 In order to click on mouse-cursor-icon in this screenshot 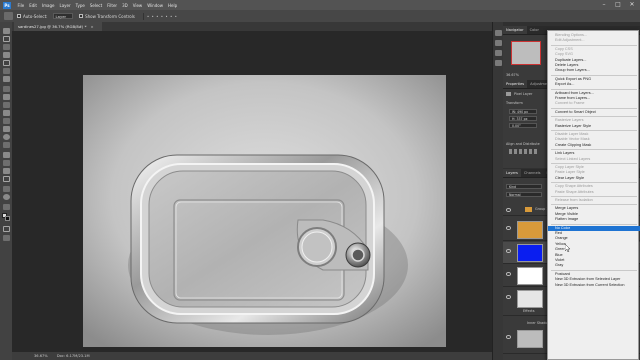, I will do `click(568, 248)`.